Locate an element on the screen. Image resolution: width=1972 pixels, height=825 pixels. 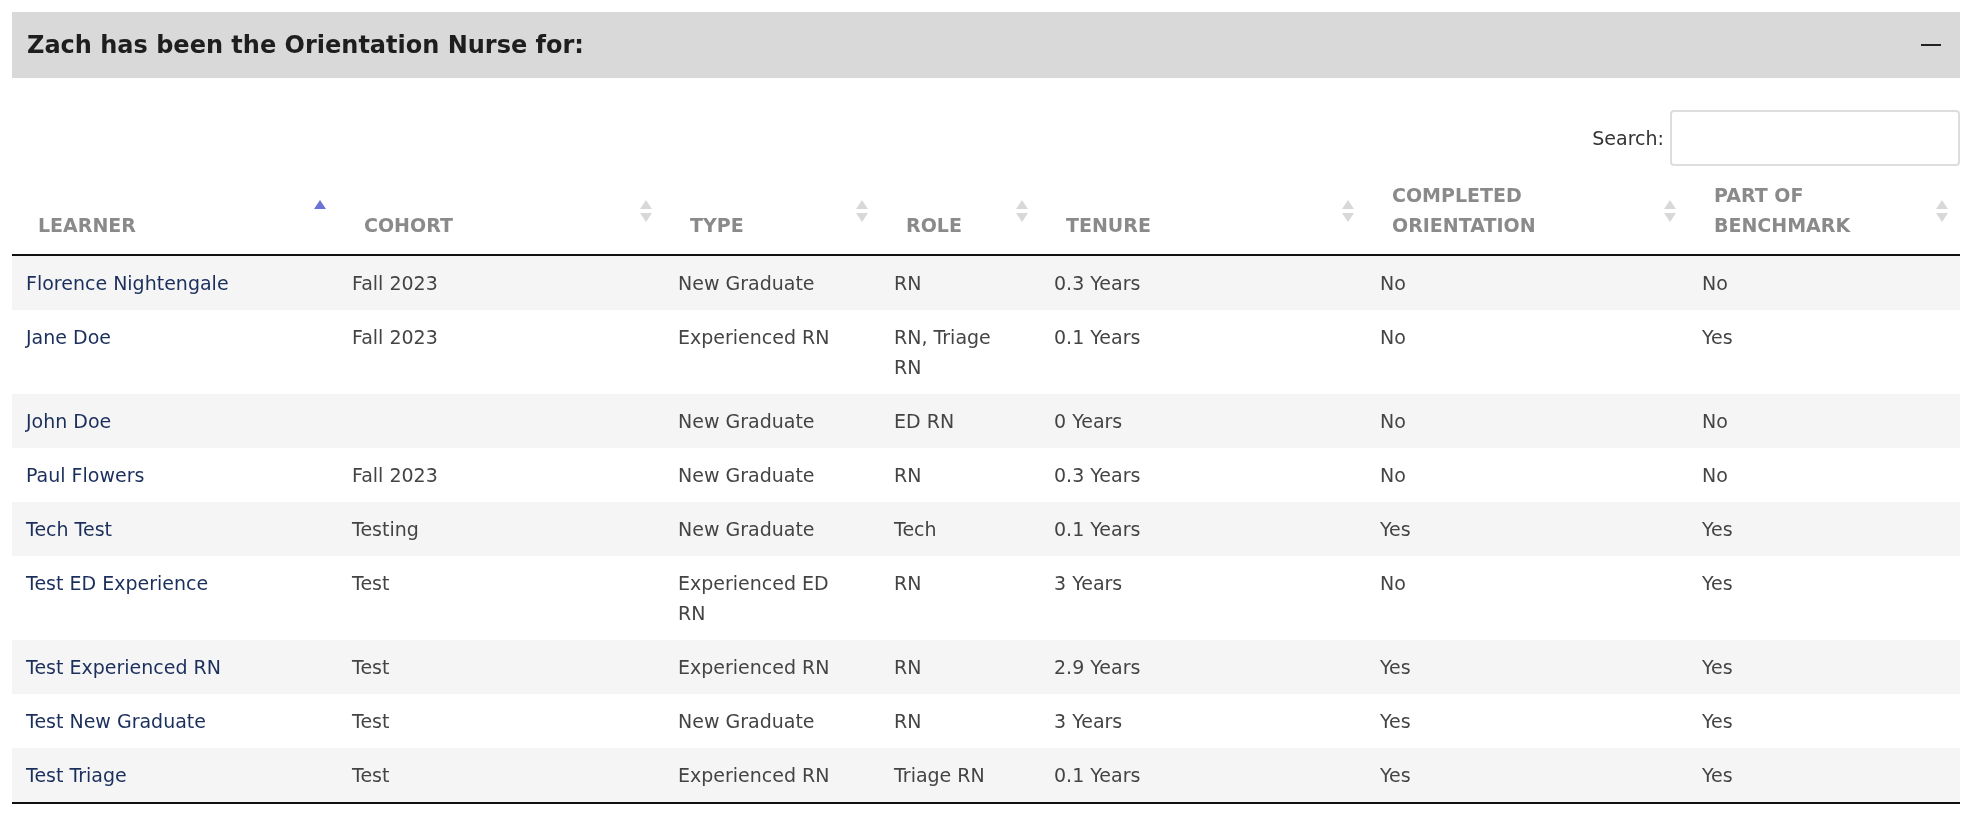
learner-link: Paul Flowers is located at coordinates (85, 475).